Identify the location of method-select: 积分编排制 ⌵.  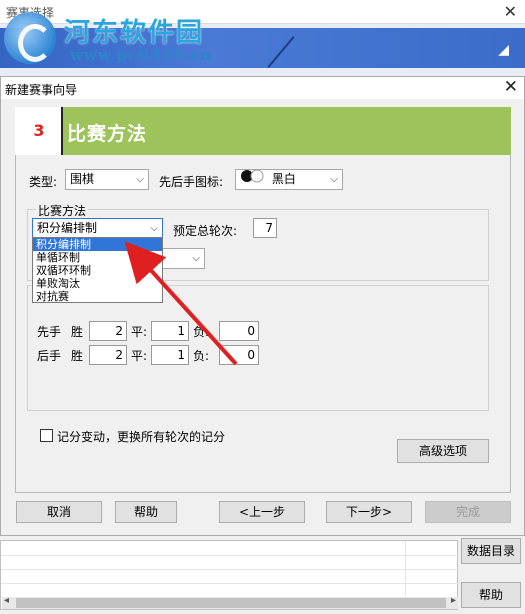
(97, 228).